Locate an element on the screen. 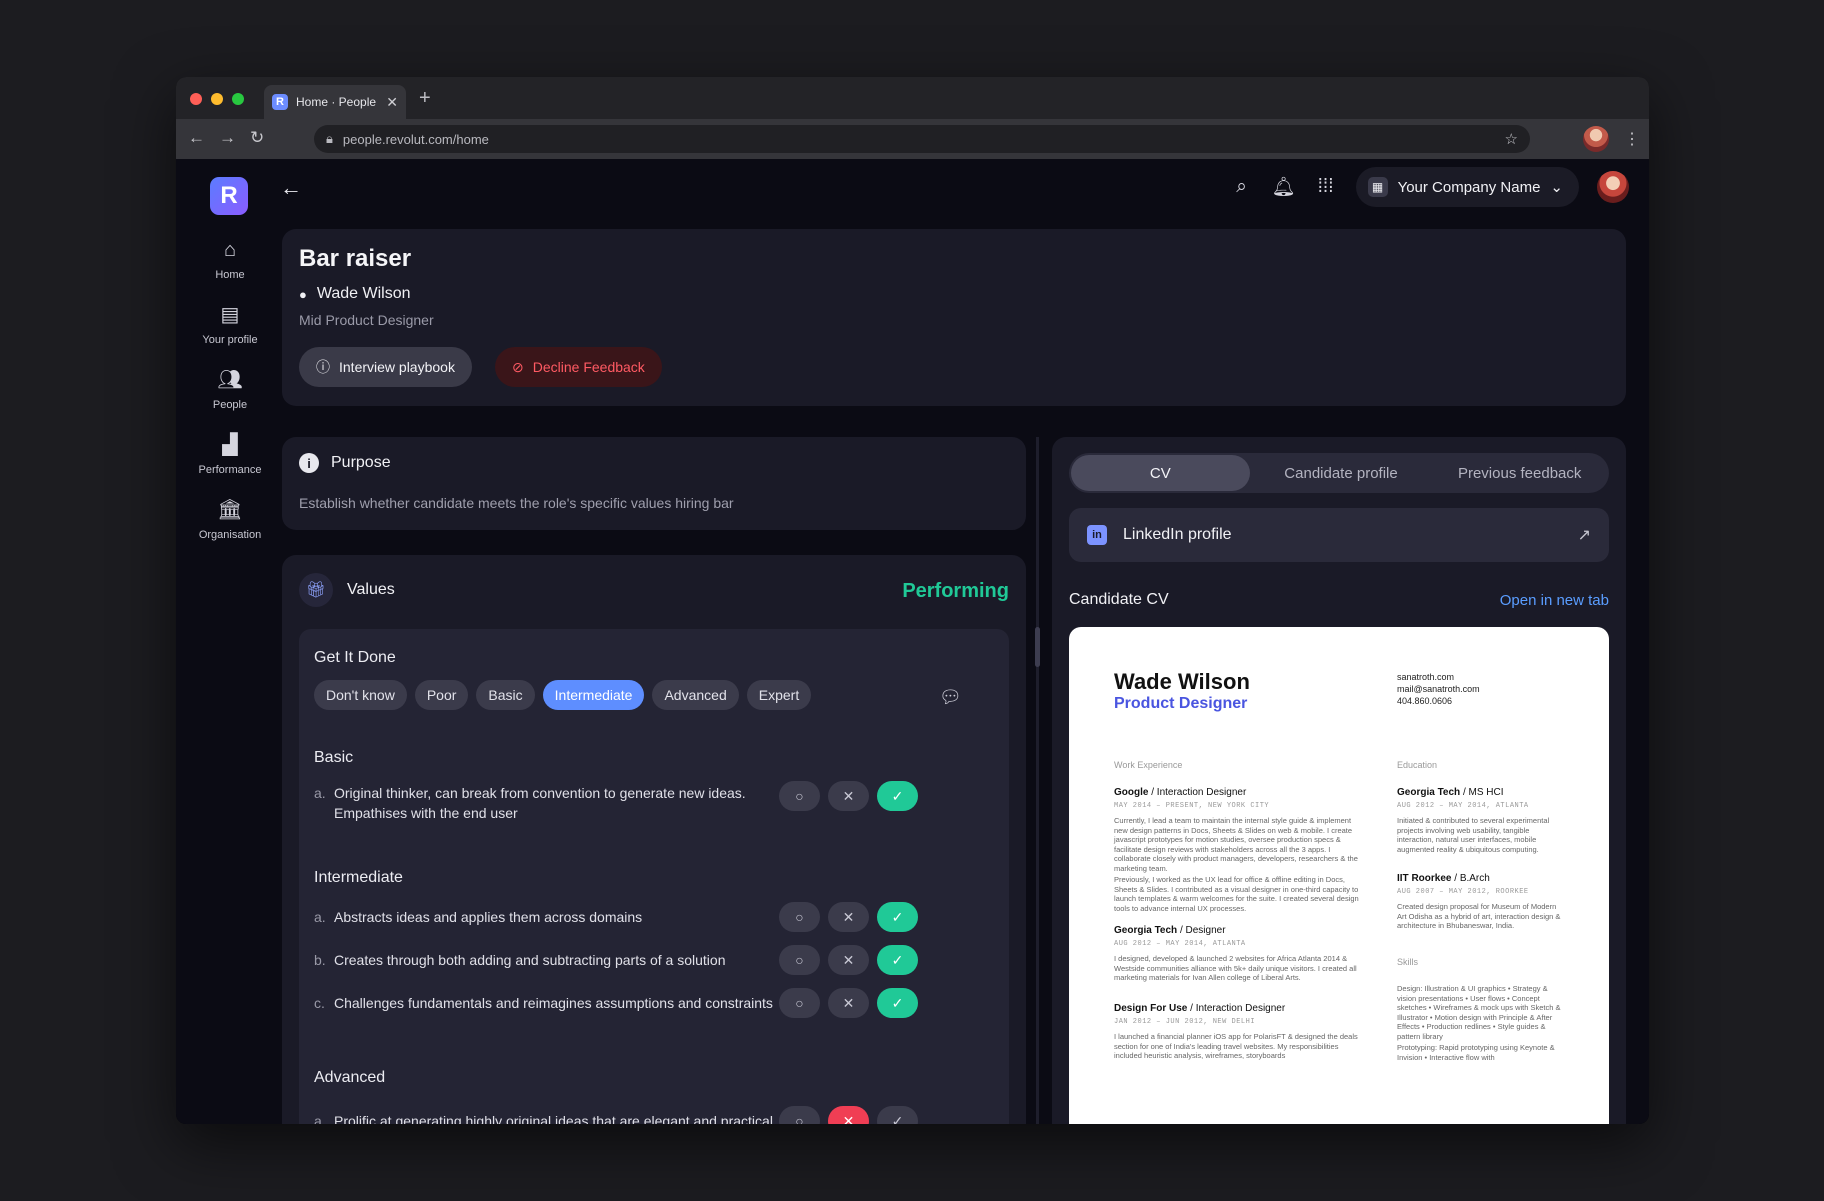 The image size is (1824, 1201). id-card-icon: ▤ is located at coordinates (230, 315).